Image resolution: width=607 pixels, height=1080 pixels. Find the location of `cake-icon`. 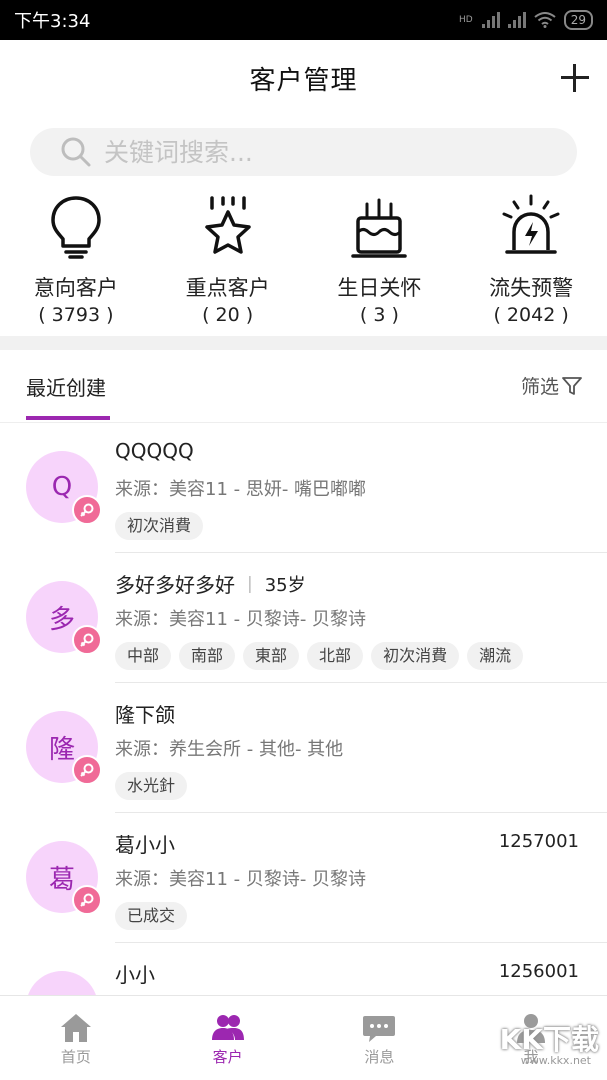

cake-icon is located at coordinates (379, 228).